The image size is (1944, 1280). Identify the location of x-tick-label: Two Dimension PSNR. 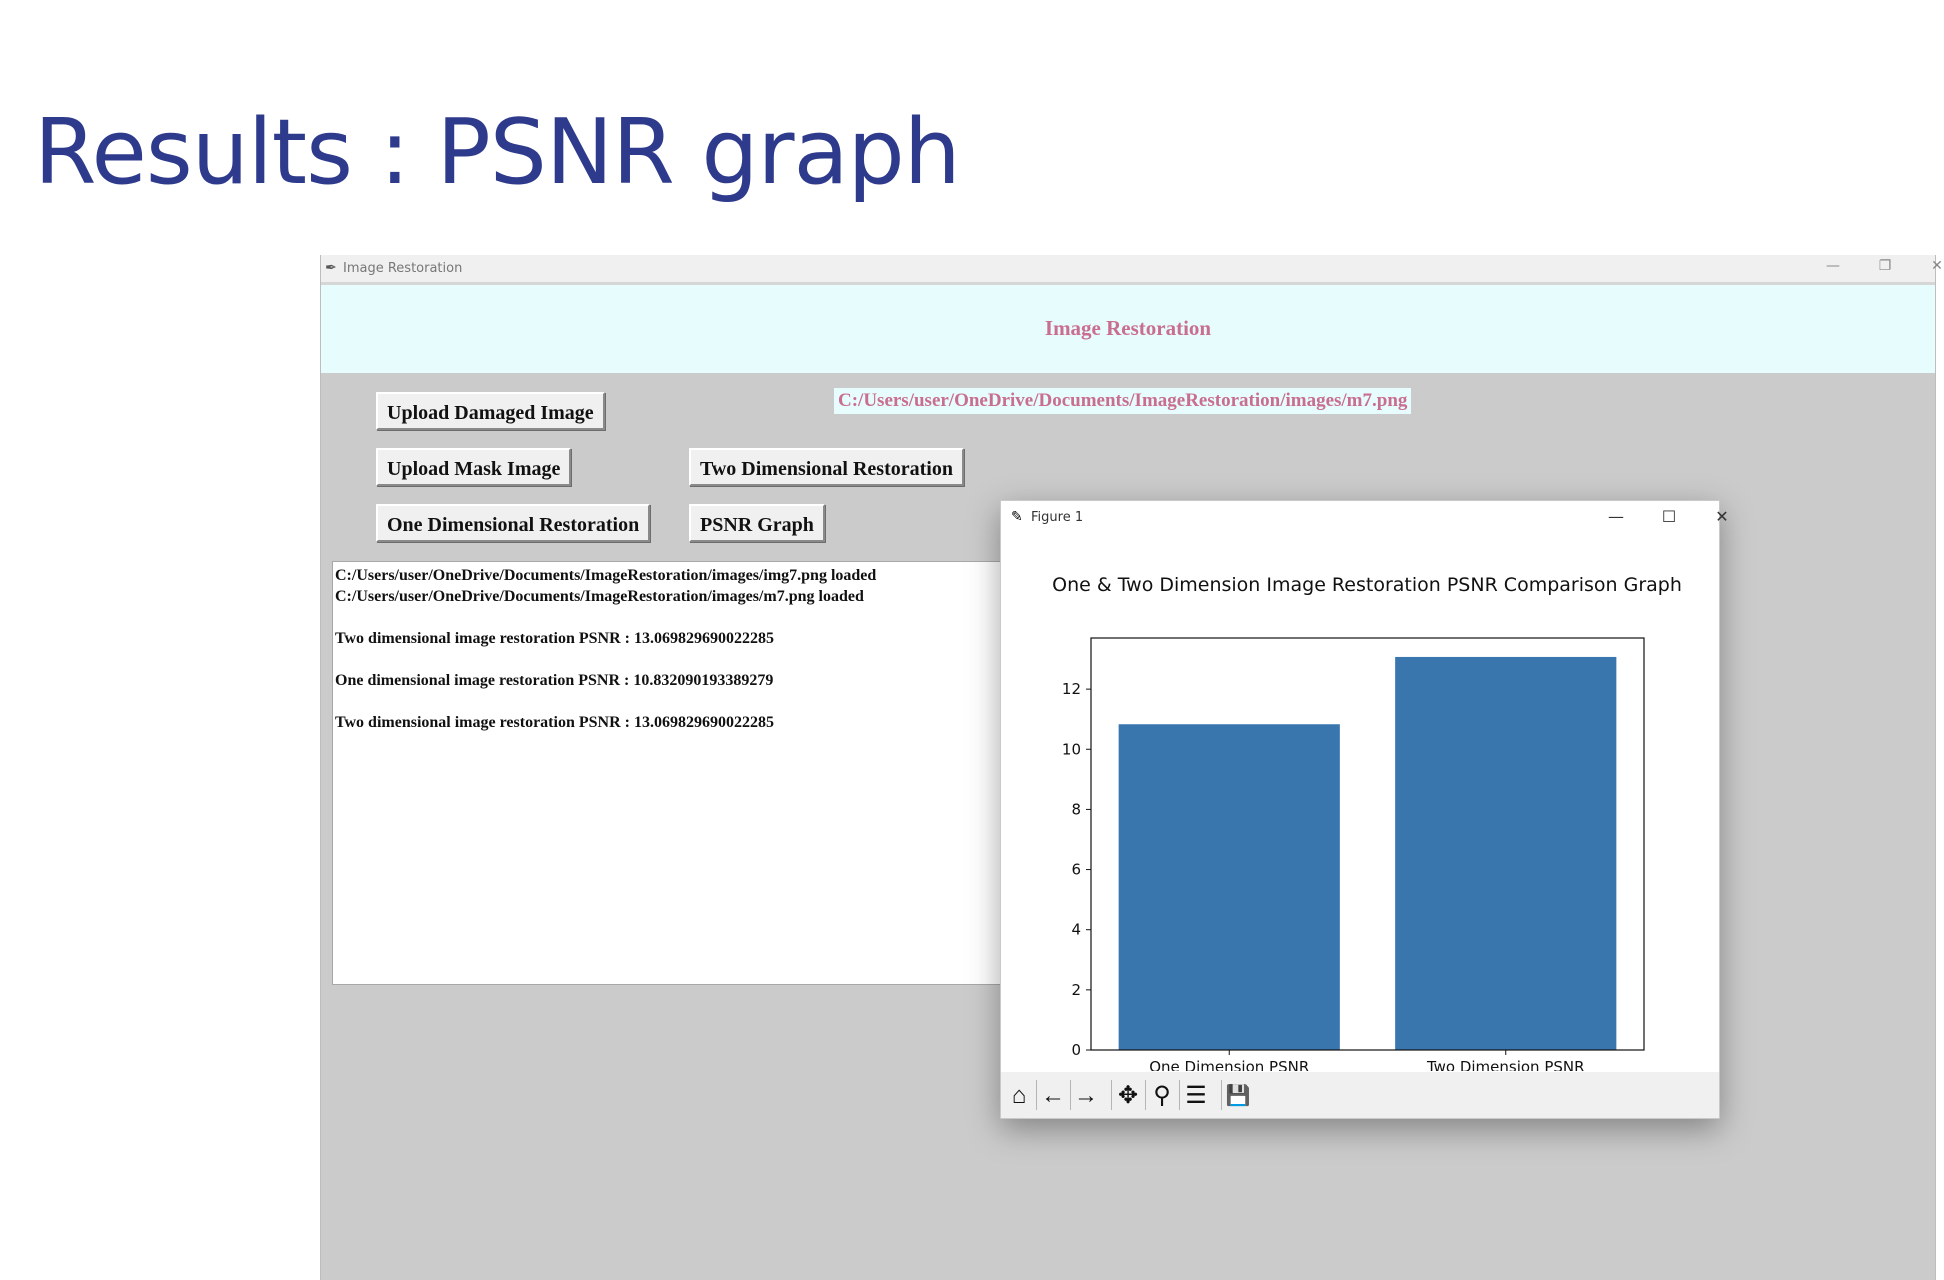
(1505, 1064).